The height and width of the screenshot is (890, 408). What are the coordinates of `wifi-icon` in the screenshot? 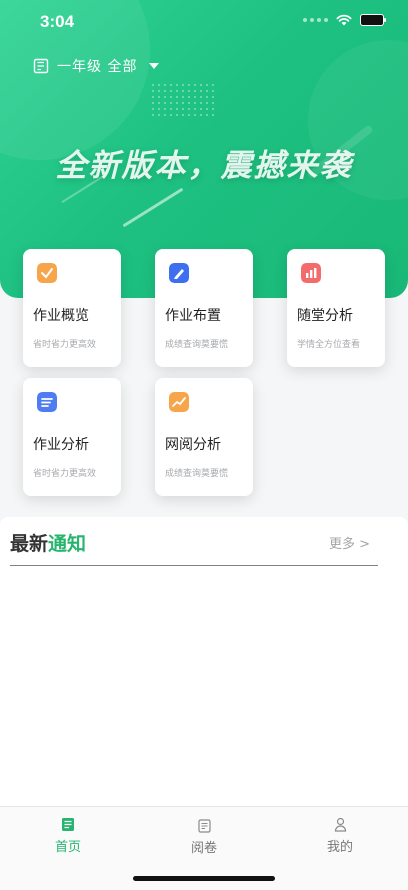 It's located at (344, 20).